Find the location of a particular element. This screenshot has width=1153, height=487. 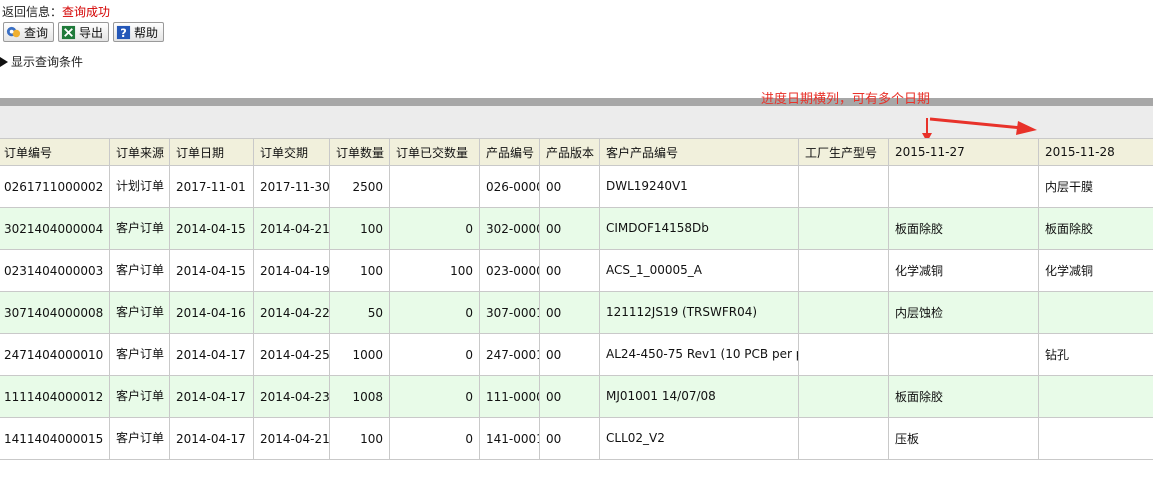

cell-due-date: 2014-04-25 is located at coordinates (291, 354).